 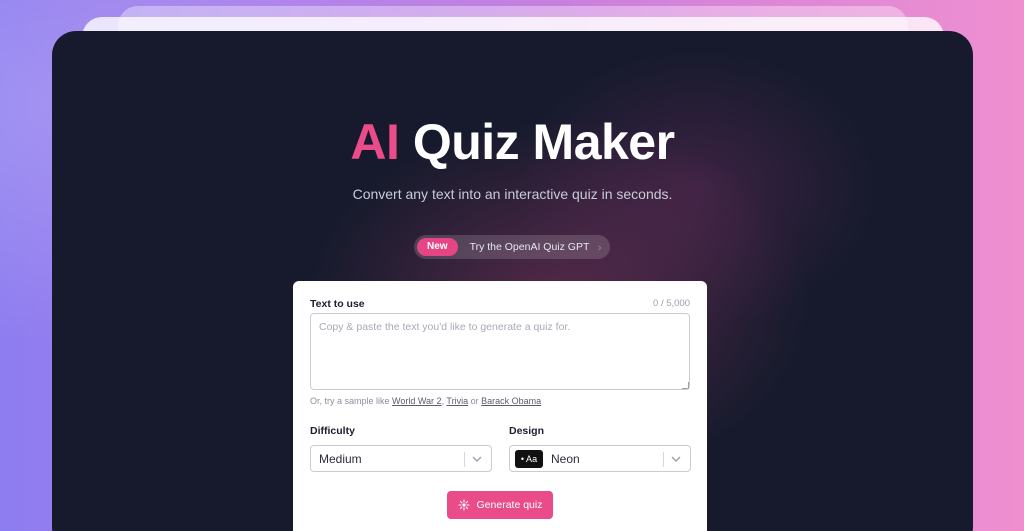 What do you see at coordinates (671, 303) in the screenshot?
I see `character-counter: 0 / 5,000` at bounding box center [671, 303].